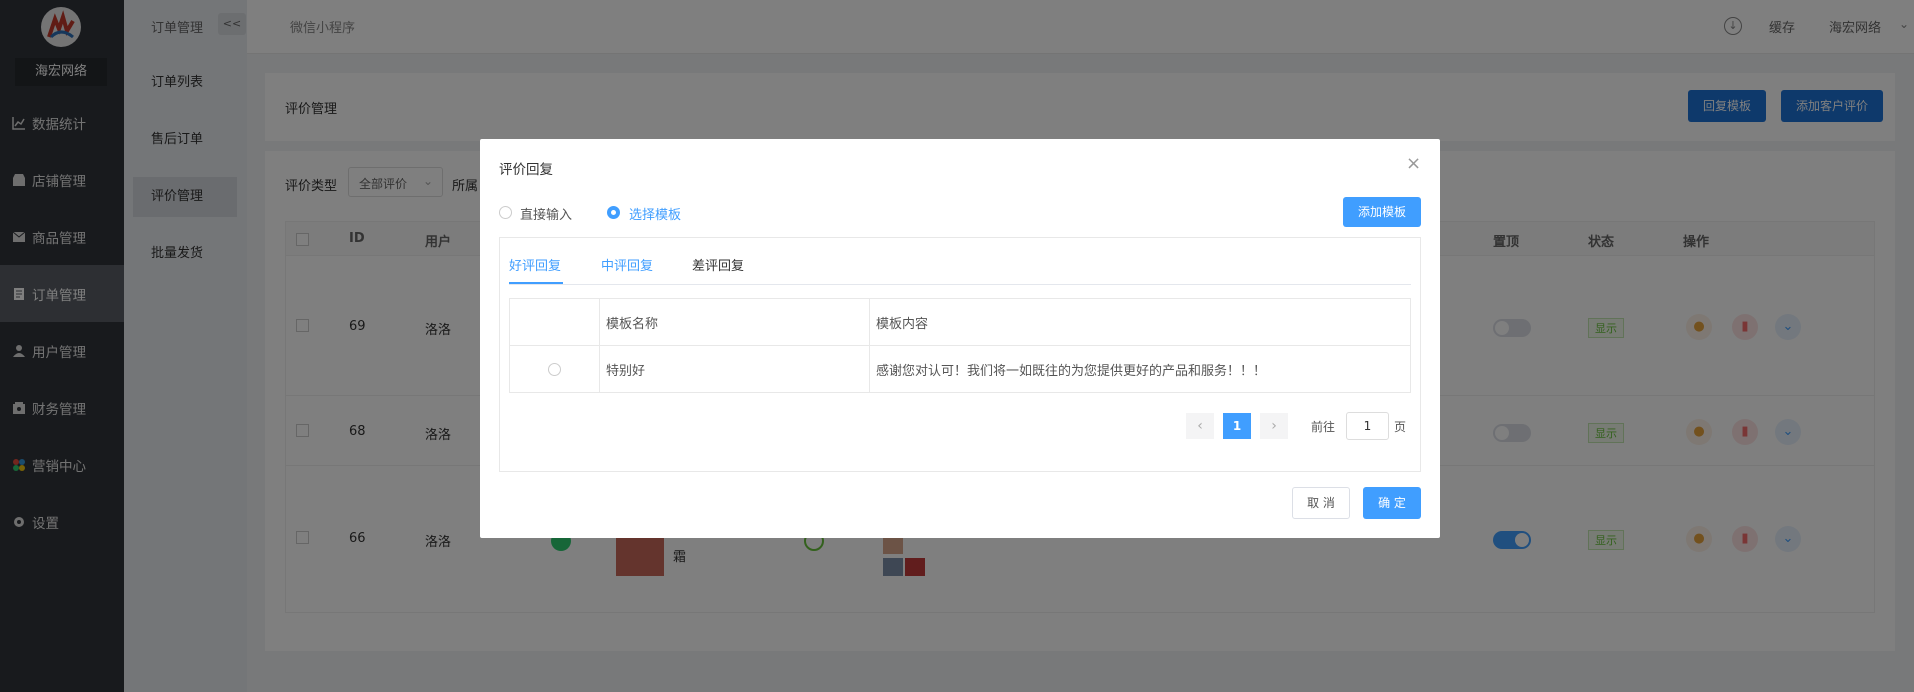 This screenshot has width=1914, height=692. What do you see at coordinates (734, 369) in the screenshot?
I see `template-row-name: 特别好` at bounding box center [734, 369].